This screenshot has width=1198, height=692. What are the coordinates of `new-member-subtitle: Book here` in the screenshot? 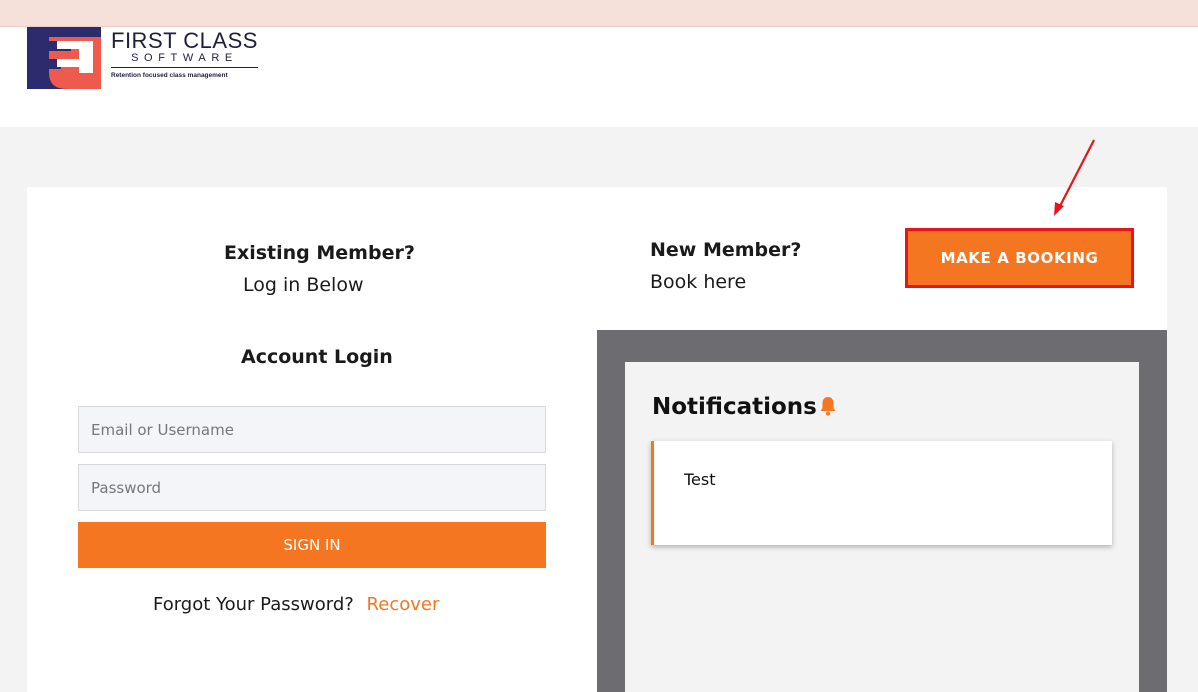 It's located at (698, 282).